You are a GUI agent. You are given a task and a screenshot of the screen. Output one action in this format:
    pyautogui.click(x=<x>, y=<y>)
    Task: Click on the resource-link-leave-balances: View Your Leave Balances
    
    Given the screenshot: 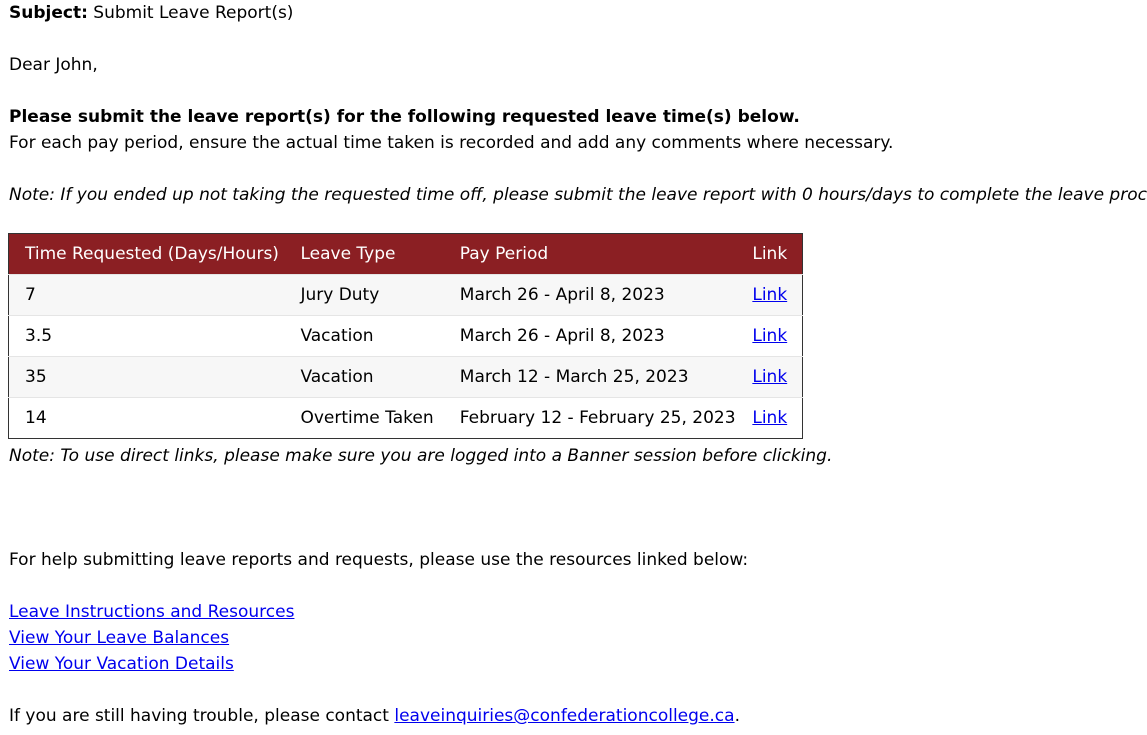 What is the action you would take?
    pyautogui.click(x=119, y=638)
    